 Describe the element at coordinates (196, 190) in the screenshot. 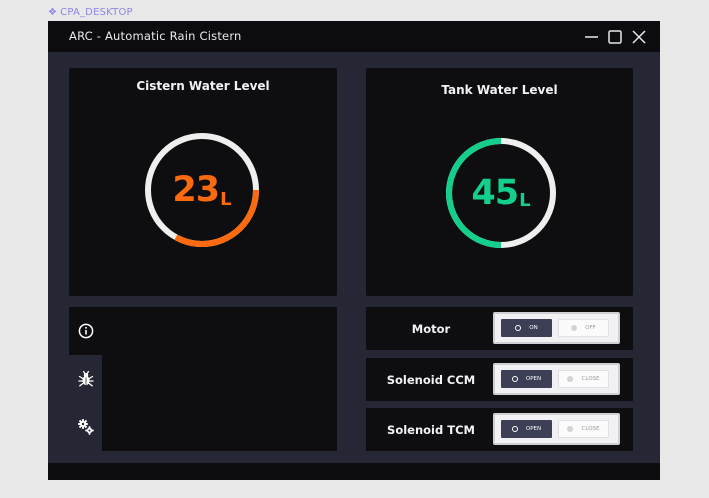

I see `cistern-value-number: 23` at that location.